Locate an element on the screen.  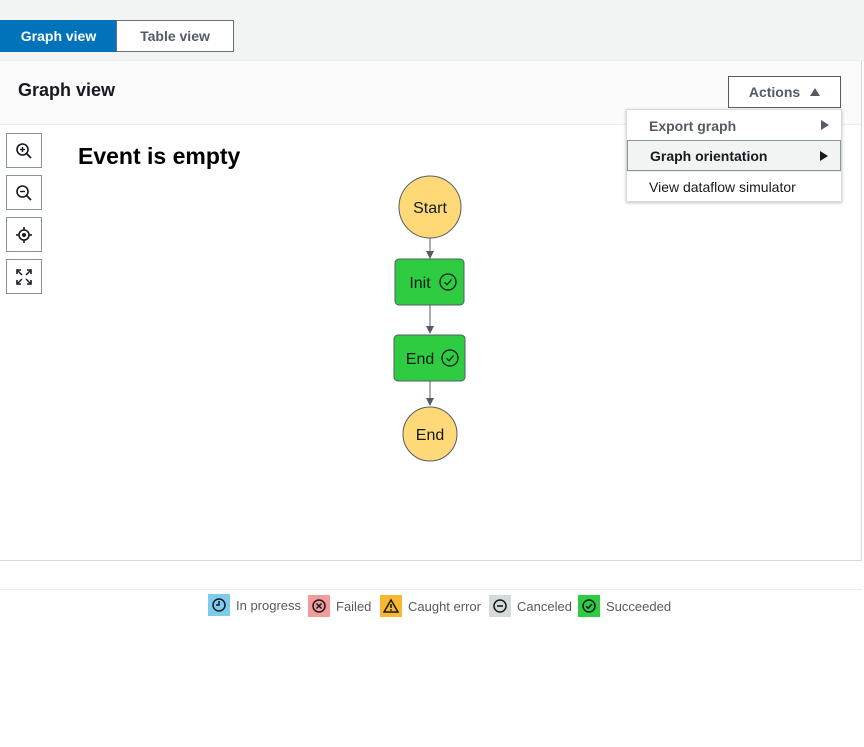
x-circle-icon is located at coordinates (319, 606).